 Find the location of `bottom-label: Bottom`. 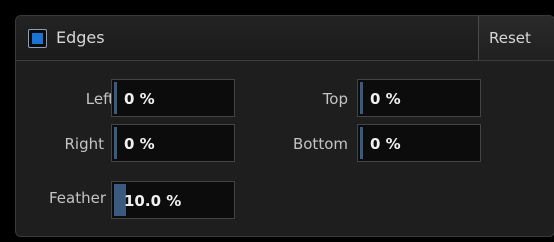

bottom-label: Bottom is located at coordinates (320, 144).